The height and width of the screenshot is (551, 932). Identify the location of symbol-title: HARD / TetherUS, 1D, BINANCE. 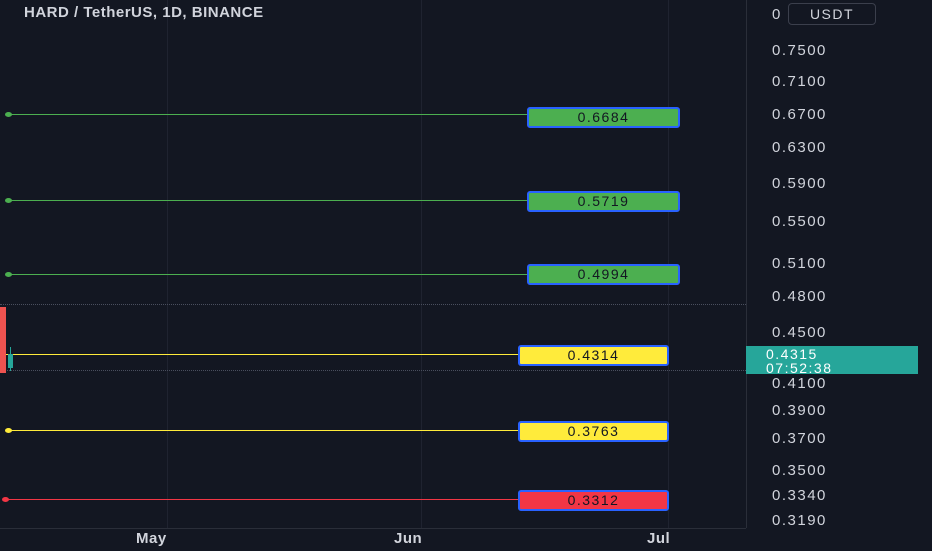
(144, 12).